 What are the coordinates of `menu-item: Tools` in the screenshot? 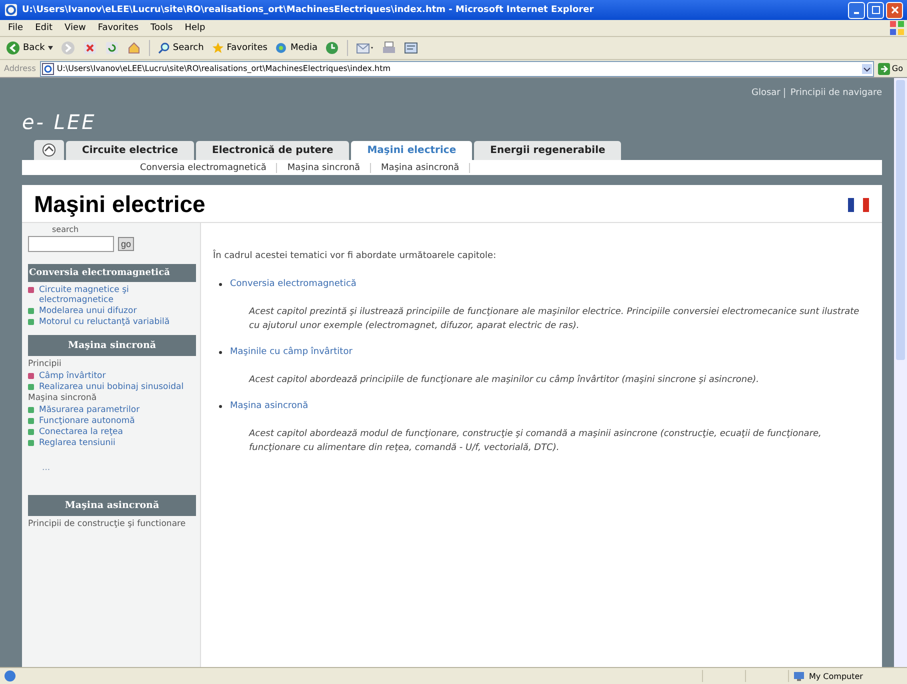 It's located at (161, 28).